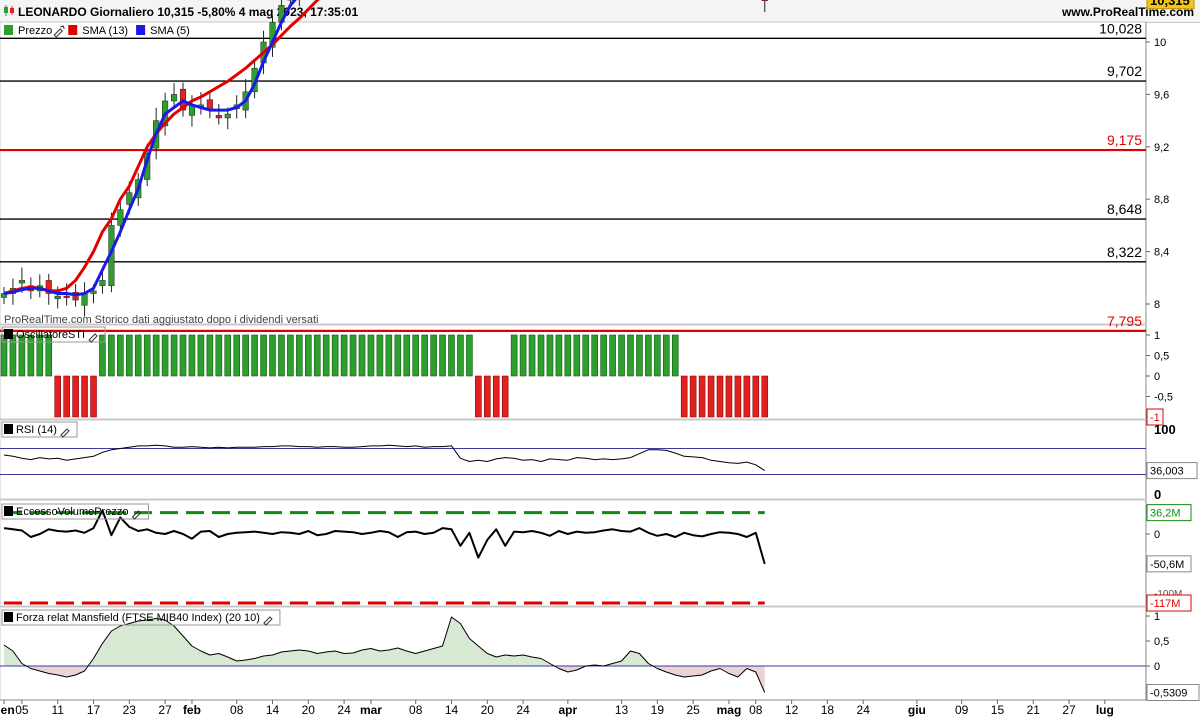  What do you see at coordinates (35, 31) in the screenshot?
I see `legend-item: Prezzo` at bounding box center [35, 31].